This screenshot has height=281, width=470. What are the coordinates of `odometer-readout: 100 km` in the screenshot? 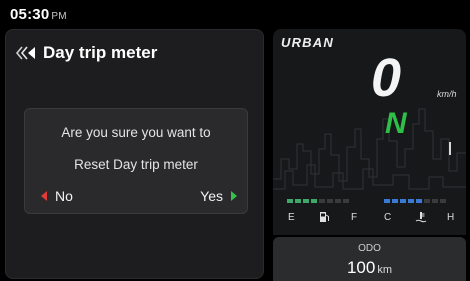 It's located at (369, 268).